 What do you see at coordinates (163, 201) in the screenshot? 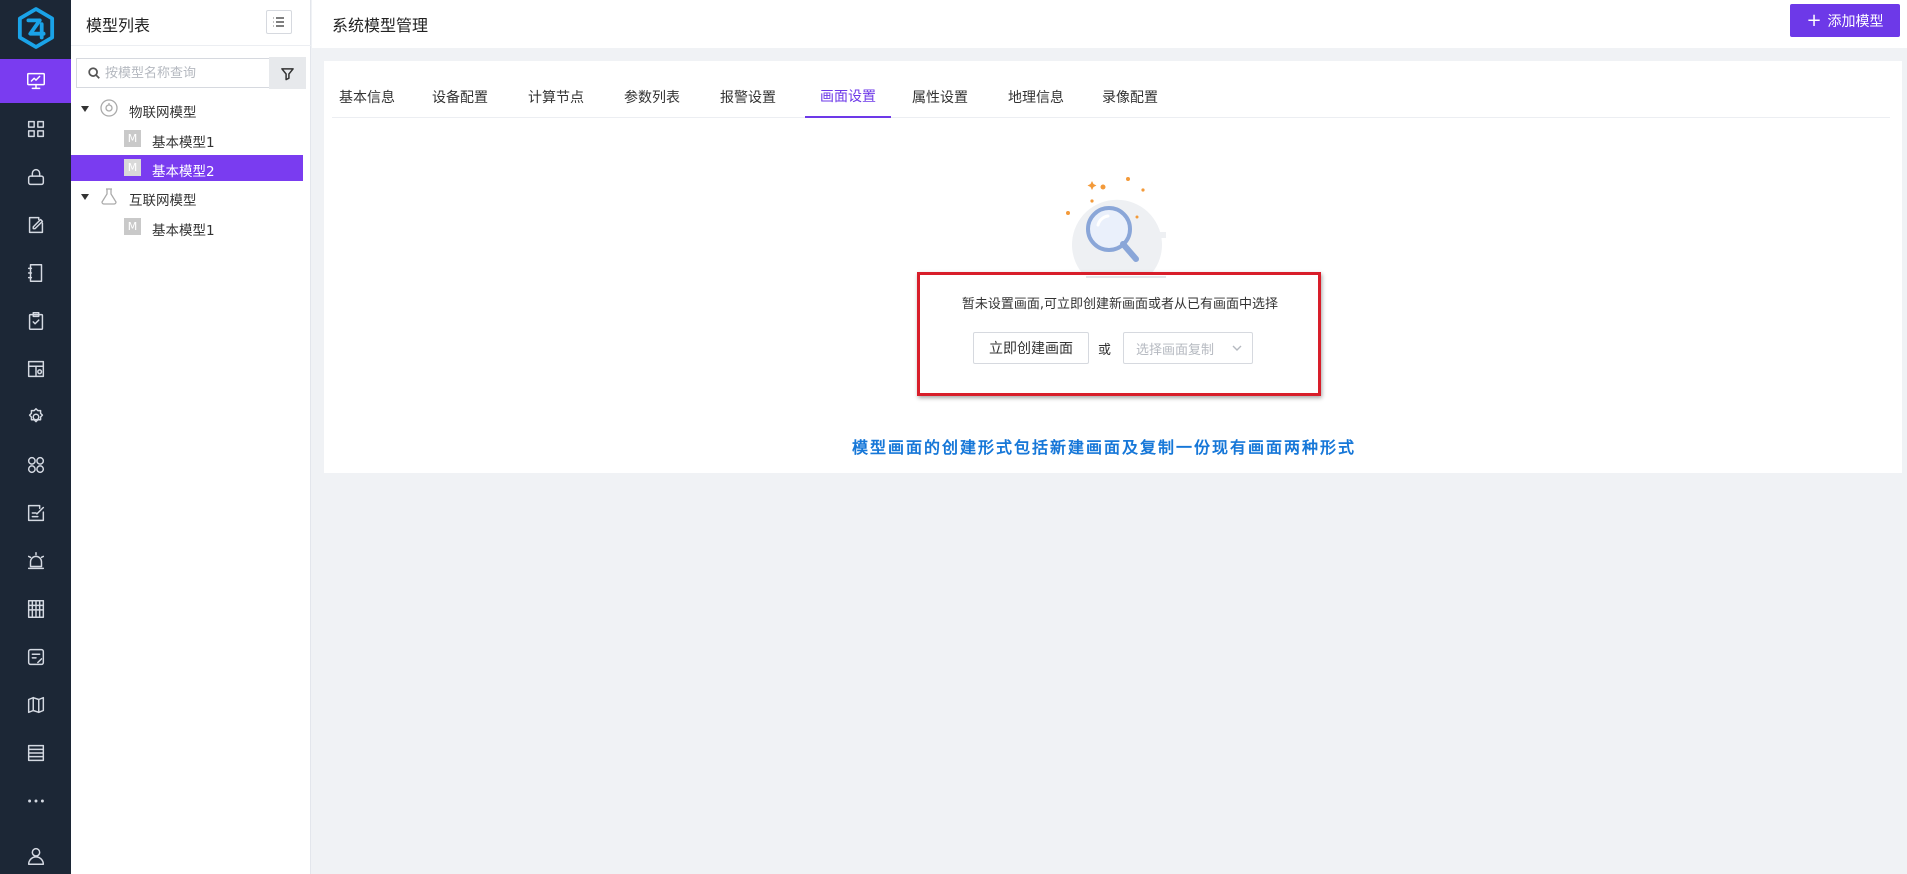
I see `tree-node-label: 互联网模型` at bounding box center [163, 201].